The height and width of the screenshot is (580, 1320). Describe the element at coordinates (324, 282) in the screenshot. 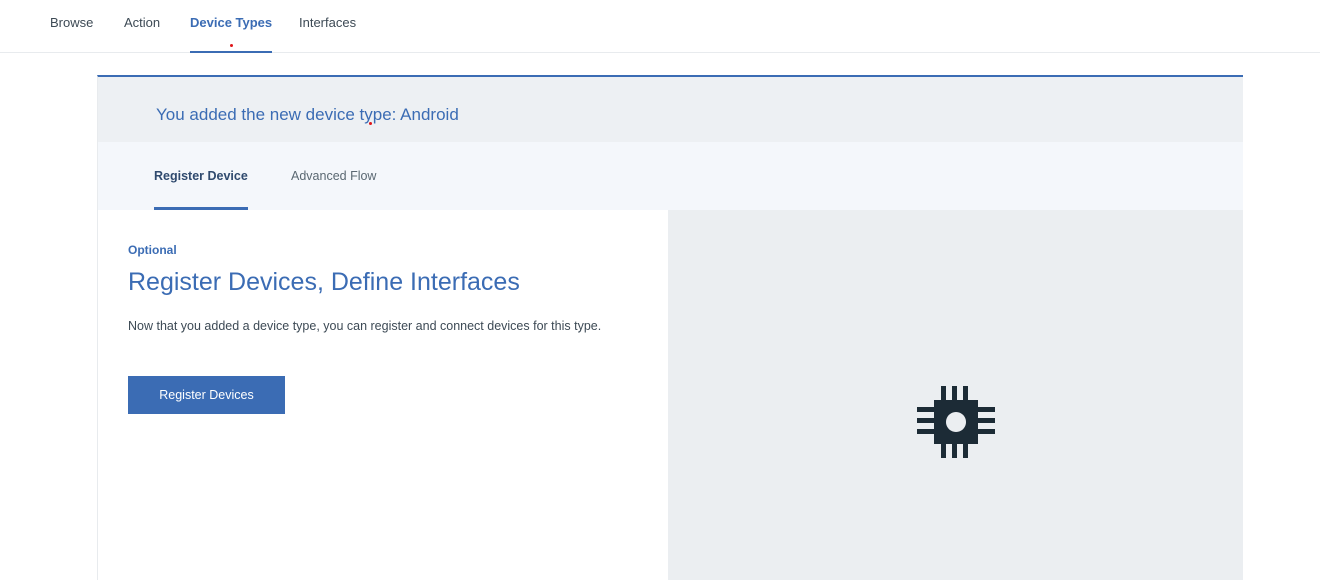

I see `panel-heading: Register Devices, Define Interfaces` at that location.